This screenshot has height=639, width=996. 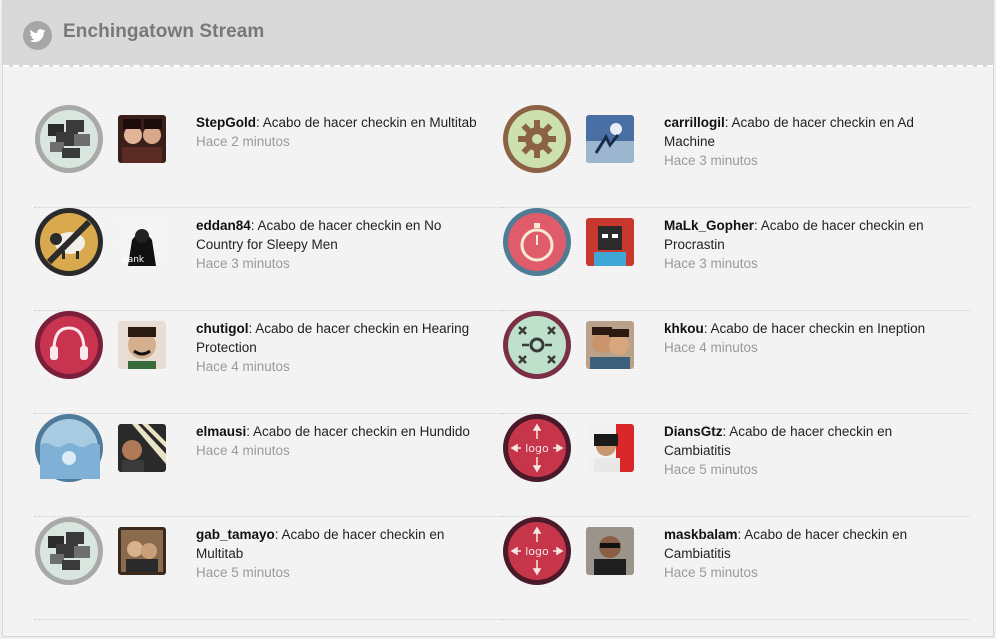 I want to click on username-link: StepGold, so click(x=226, y=122).